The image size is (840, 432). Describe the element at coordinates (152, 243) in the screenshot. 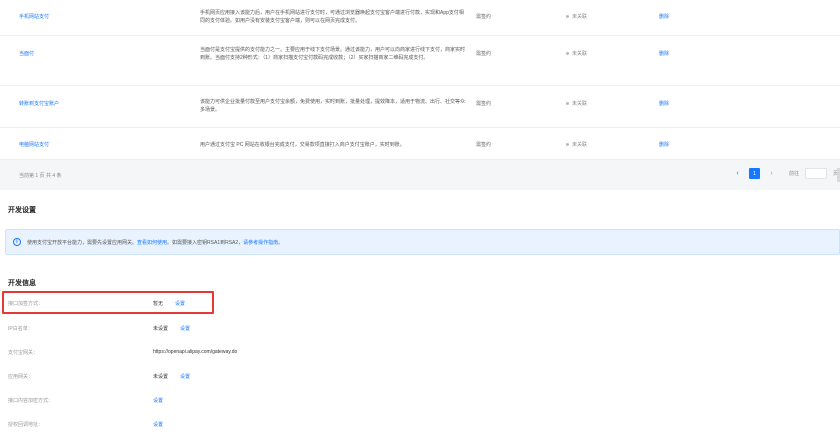

I see `how-to-use-link: 查看如何使用` at that location.